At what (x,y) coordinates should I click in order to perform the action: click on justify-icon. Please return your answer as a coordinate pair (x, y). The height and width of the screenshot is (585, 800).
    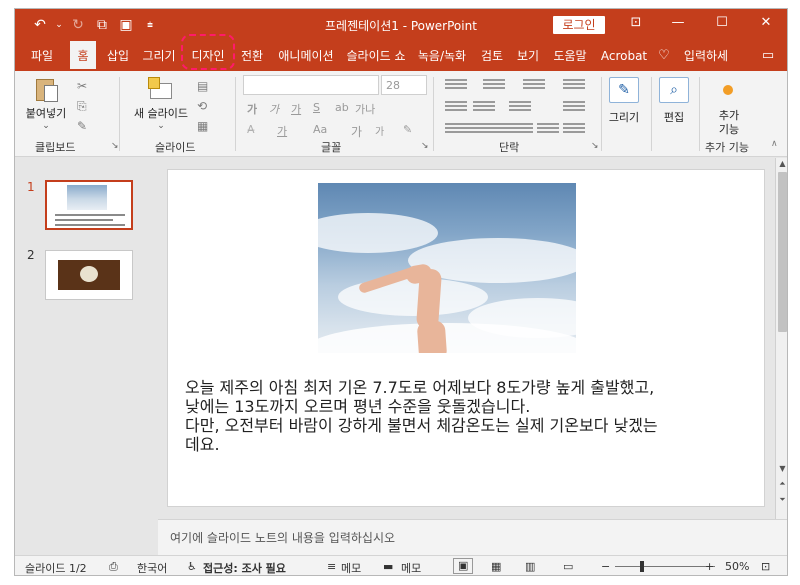
    Looking at the image, I should click on (522, 130).